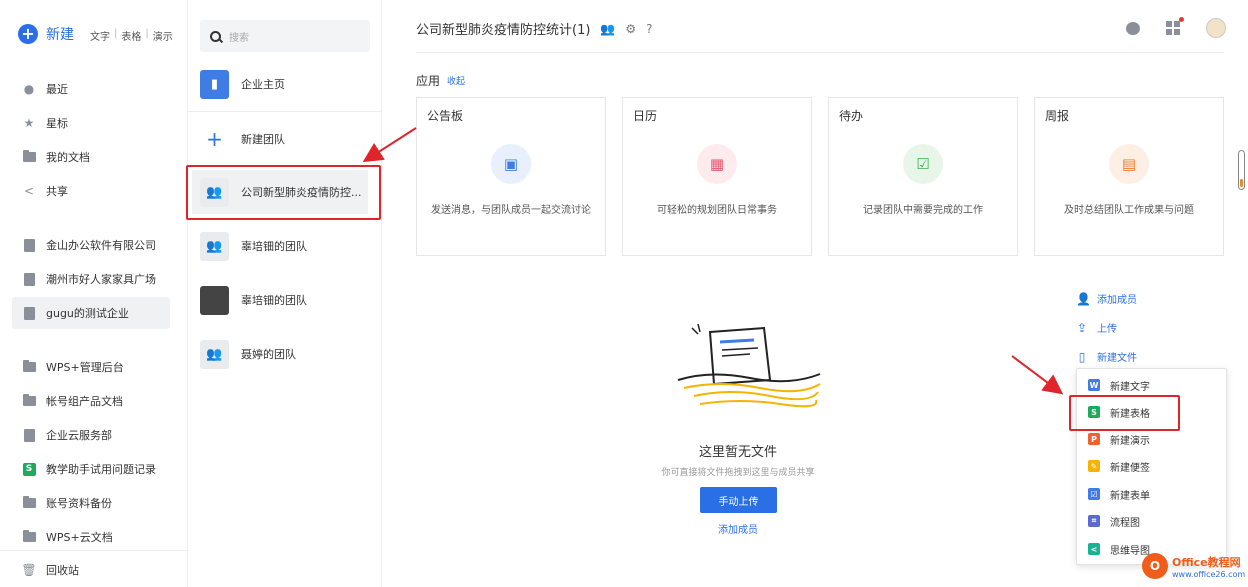 Image resolution: width=1248 pixels, height=587 pixels. Describe the element at coordinates (100, 35) in the screenshot. I see `new-writer-link: 文字` at that location.